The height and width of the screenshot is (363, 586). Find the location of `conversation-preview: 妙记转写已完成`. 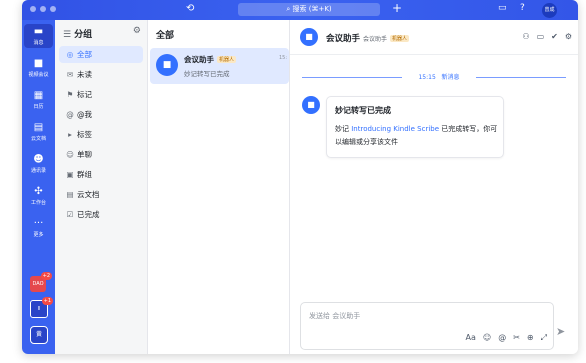

conversation-preview: 妙记转写已完成 is located at coordinates (207, 74).